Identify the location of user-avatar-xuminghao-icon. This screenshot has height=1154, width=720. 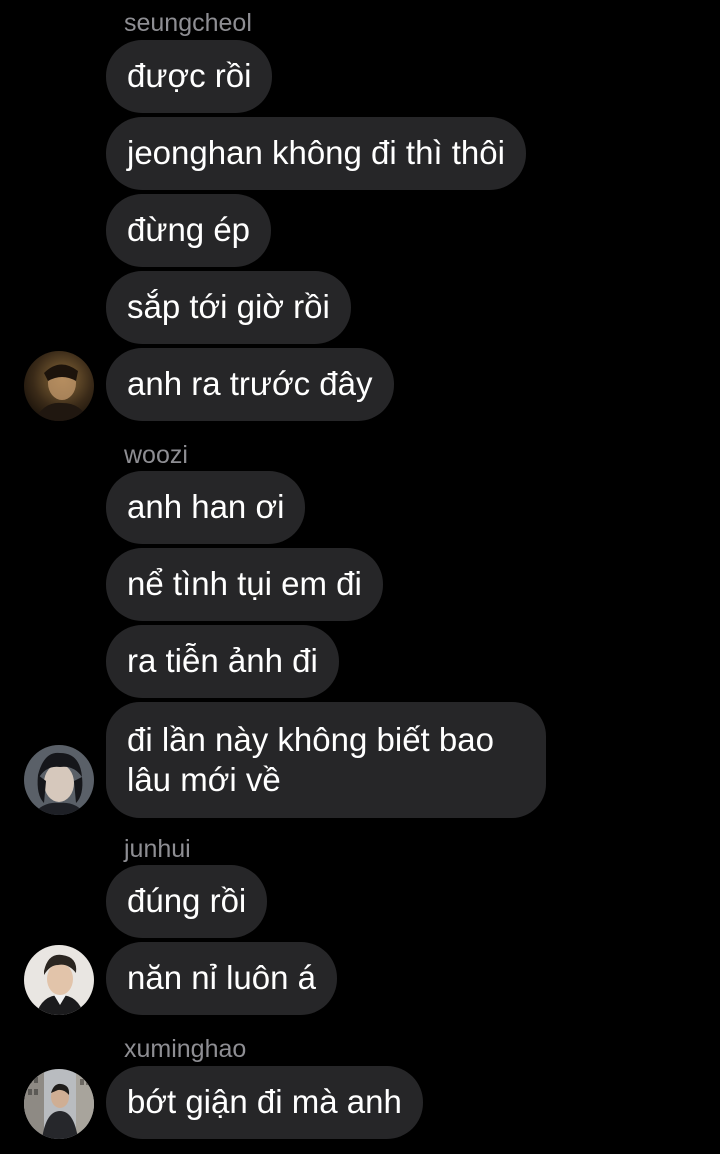
(59, 1104).